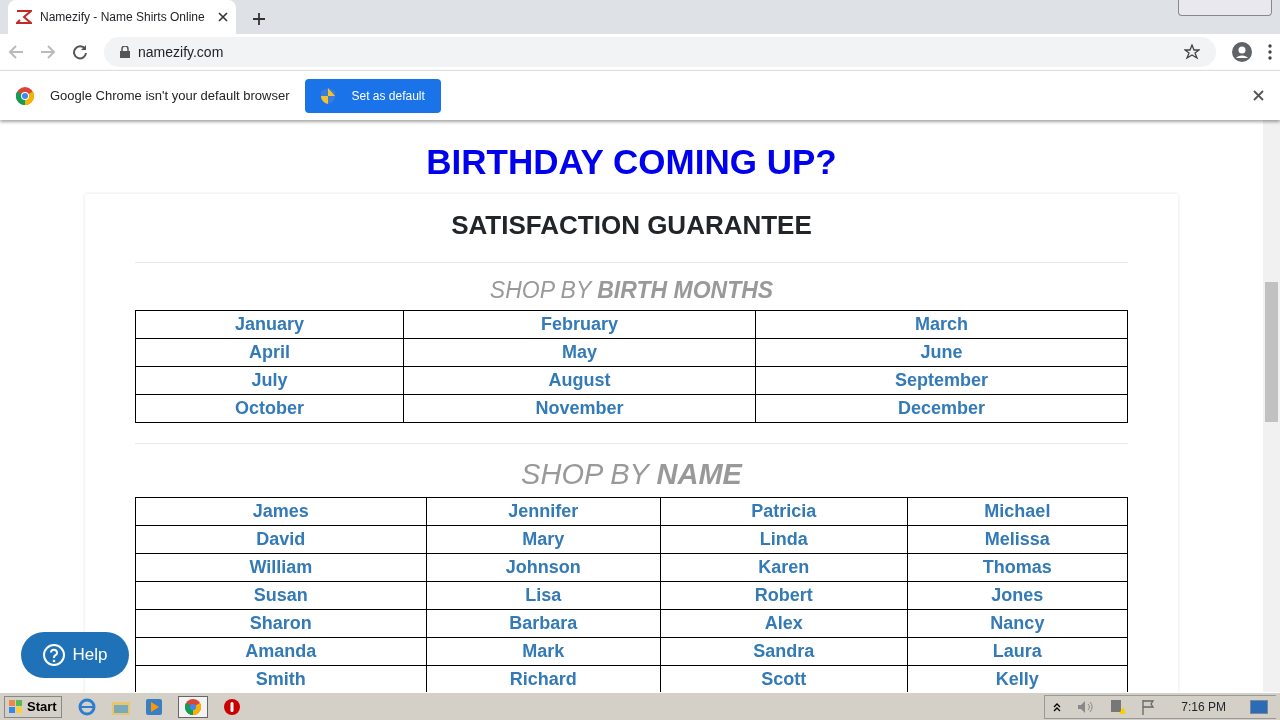 The height and width of the screenshot is (720, 1280). I want to click on month-link: July, so click(269, 380).